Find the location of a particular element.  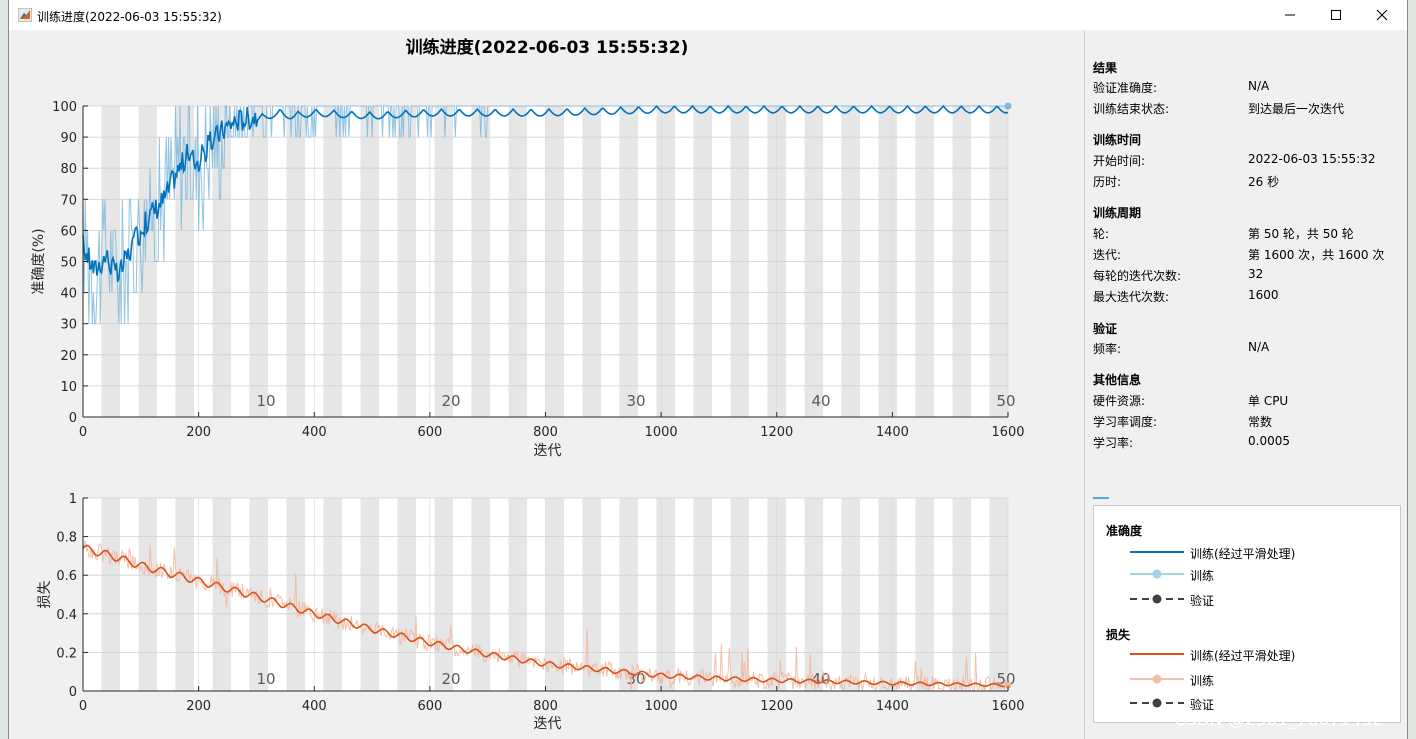

legend-loss-heading: 损失 is located at coordinates (1118, 635).